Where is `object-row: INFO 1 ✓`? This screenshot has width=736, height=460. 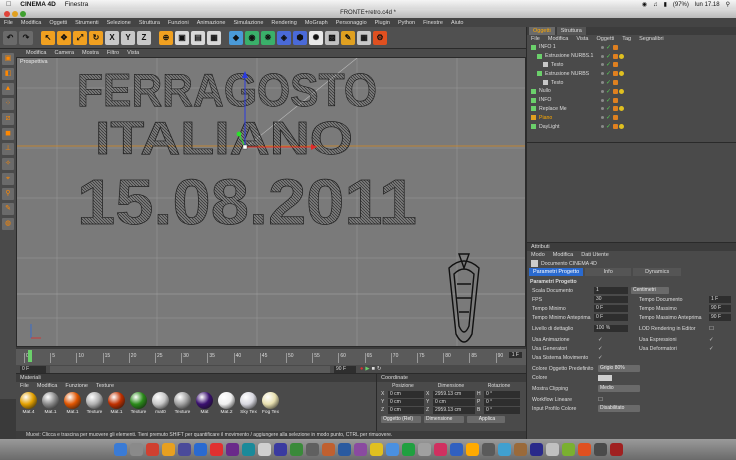 object-row: INFO 1 ✓ is located at coordinates (631, 47).